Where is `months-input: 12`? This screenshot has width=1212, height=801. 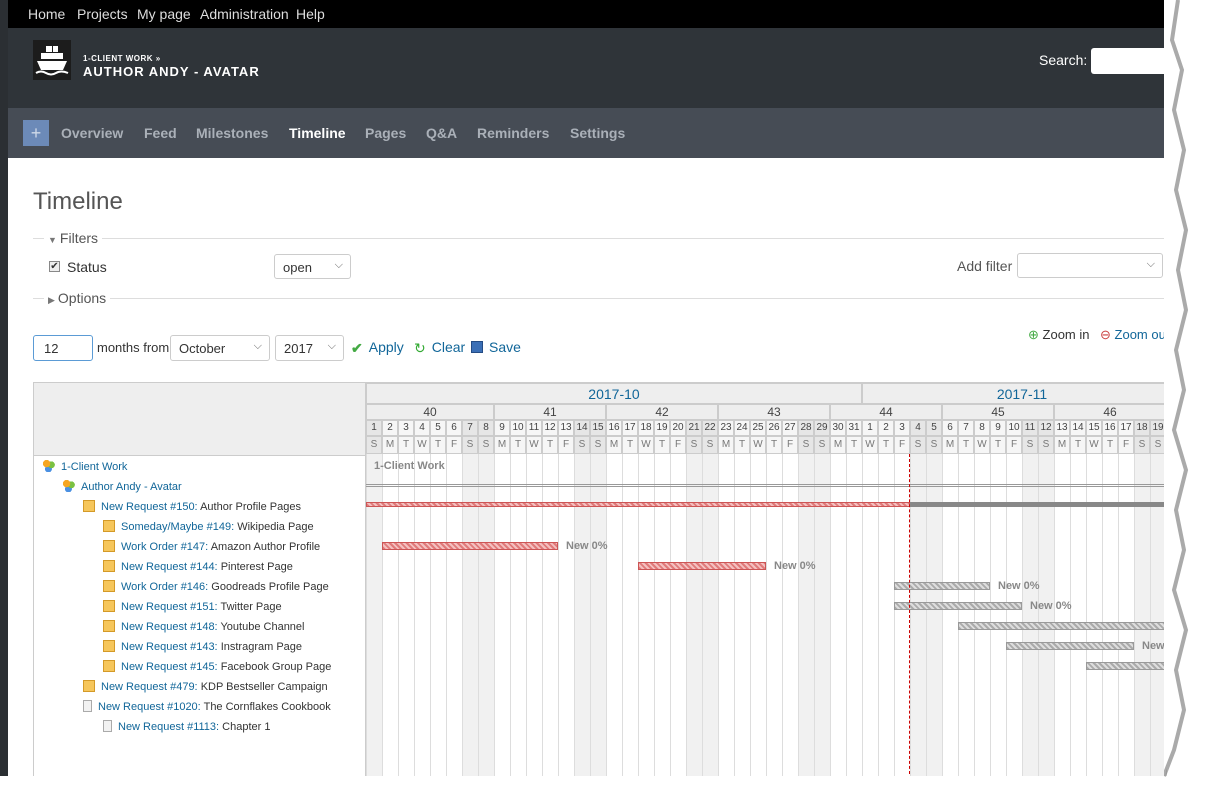 months-input: 12 is located at coordinates (63, 348).